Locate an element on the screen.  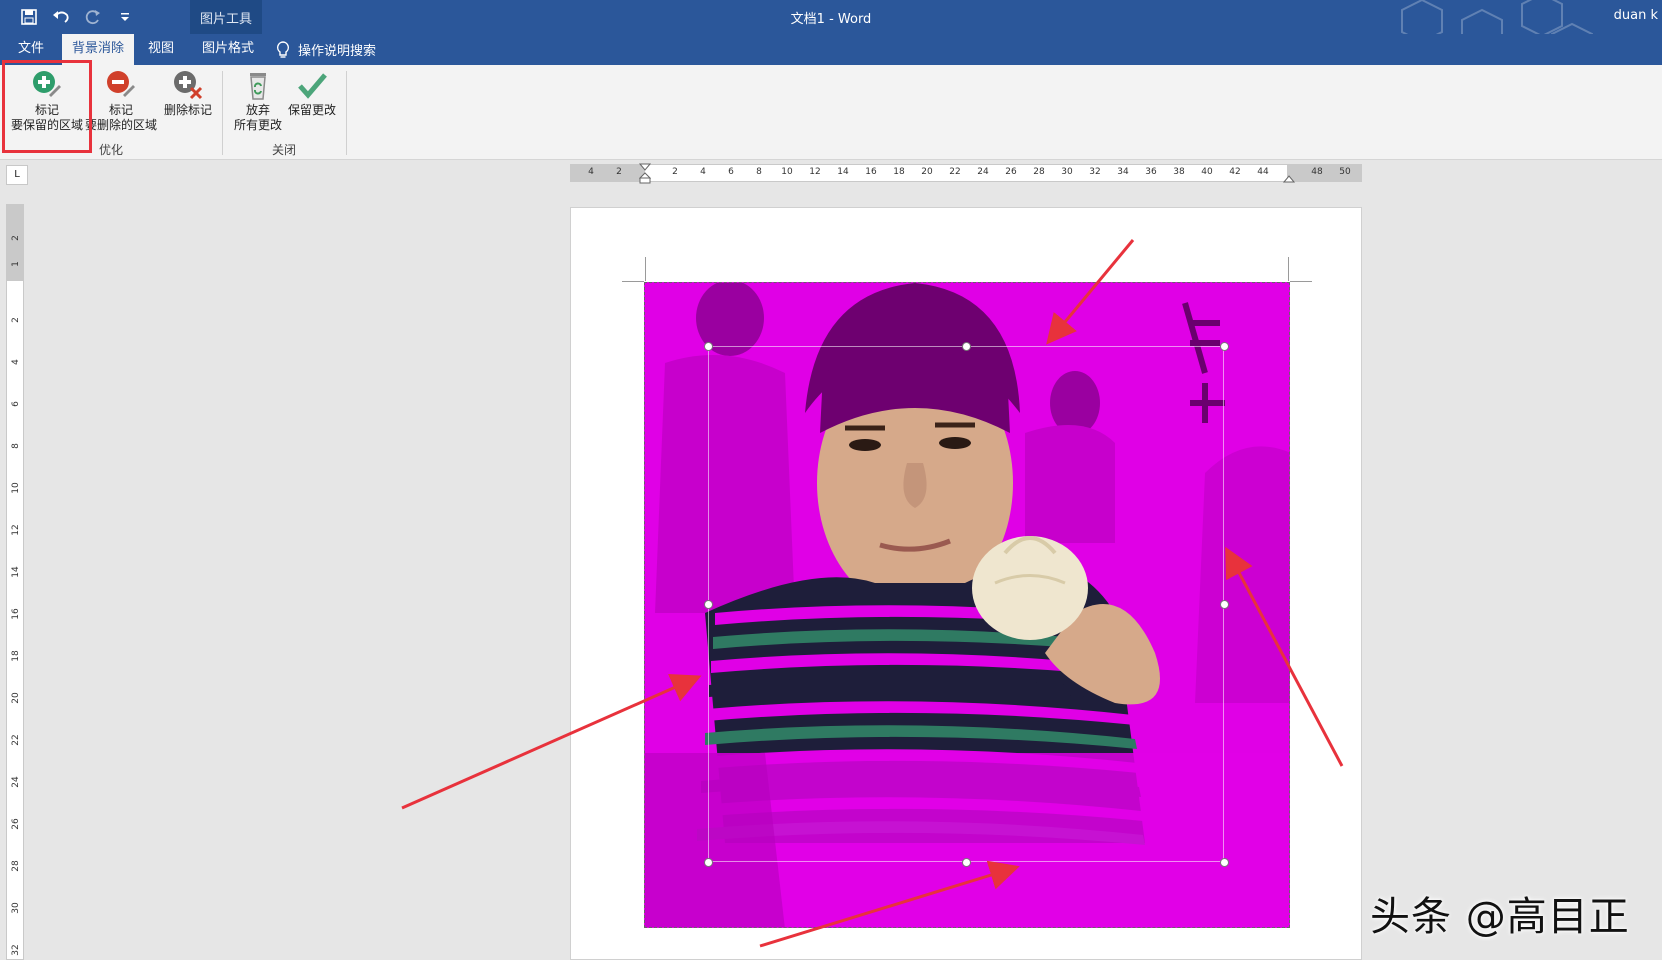
mark-remove-line1: 标记 is located at coordinates (120, 110).